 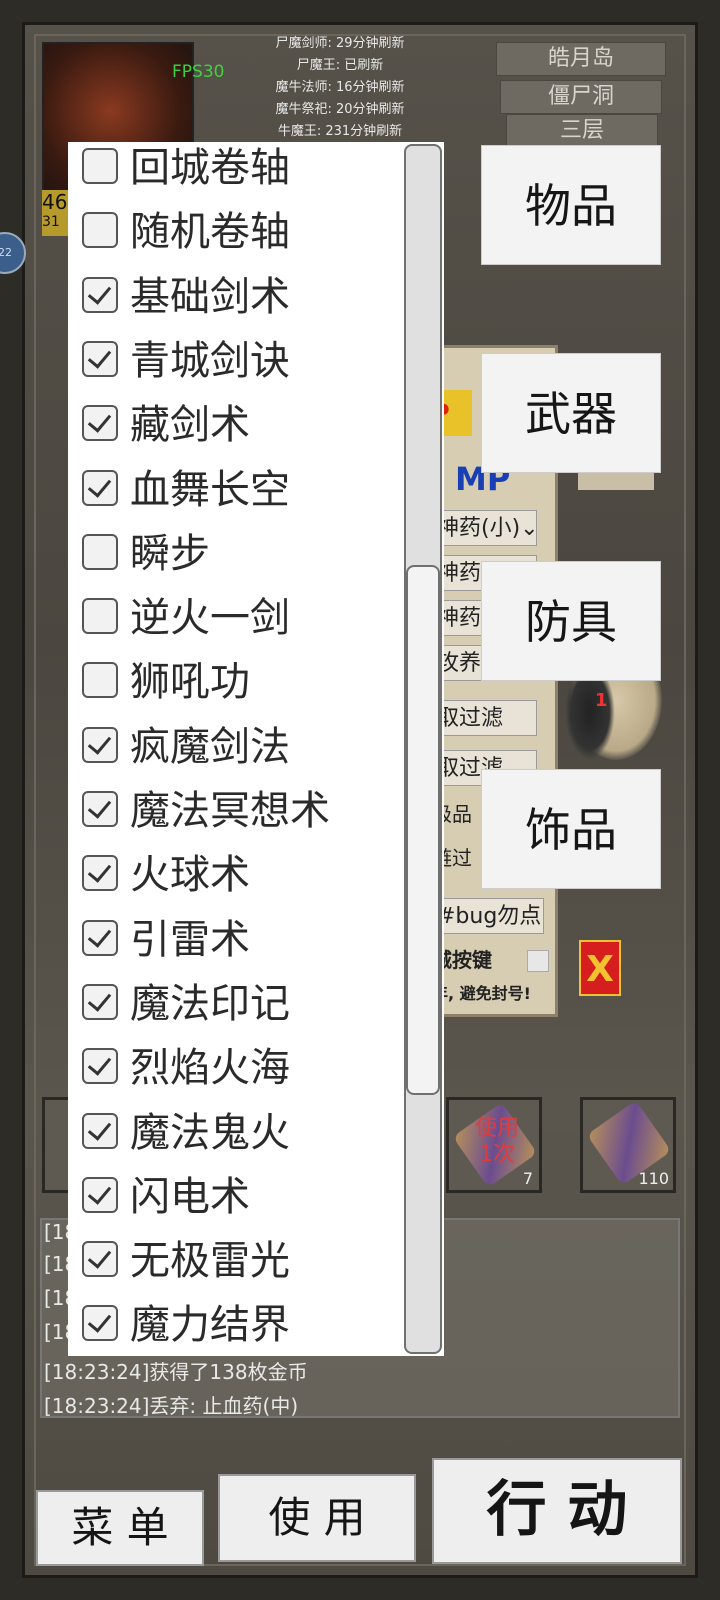 I want to click on filter-item-label: 闪电术, so click(x=190, y=1196).